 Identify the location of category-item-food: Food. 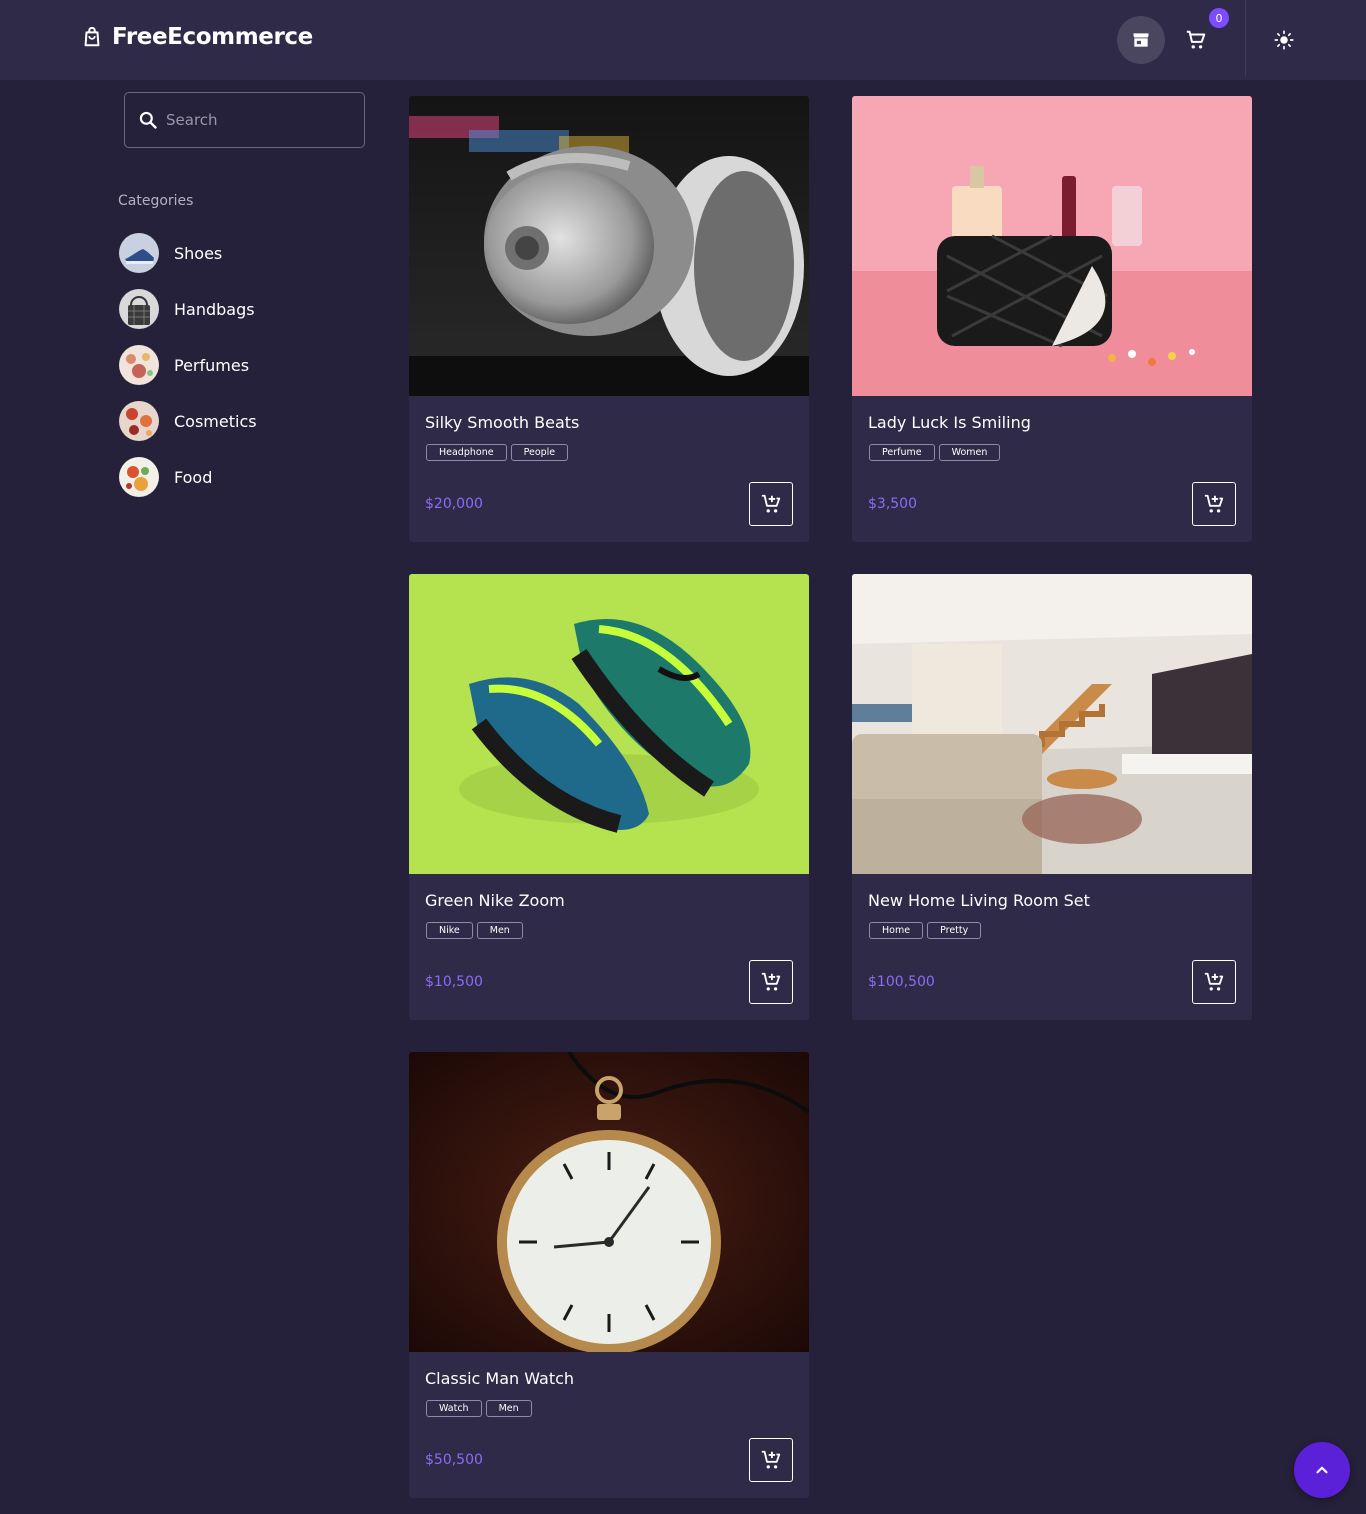
(188, 477).